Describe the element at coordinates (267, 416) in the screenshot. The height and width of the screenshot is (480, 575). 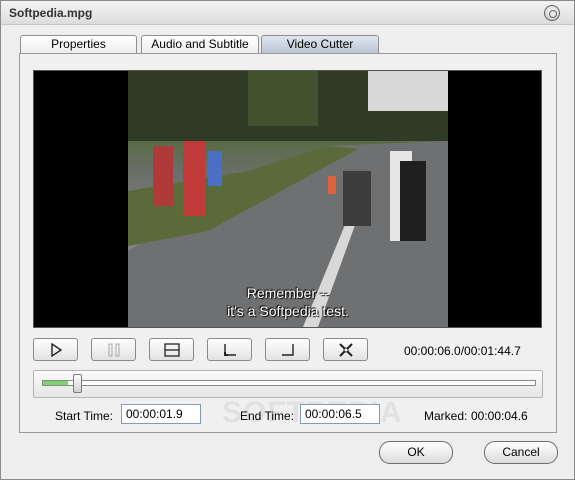
I see `end-time-label: End Time:` at that location.